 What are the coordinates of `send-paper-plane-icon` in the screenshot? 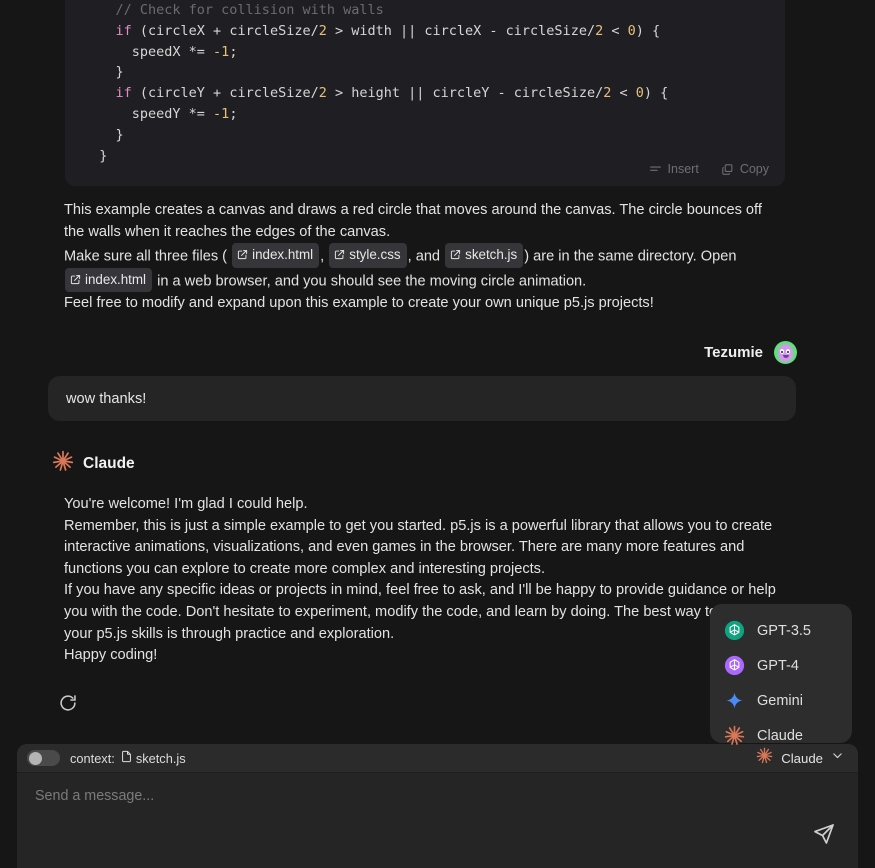 It's located at (824, 837).